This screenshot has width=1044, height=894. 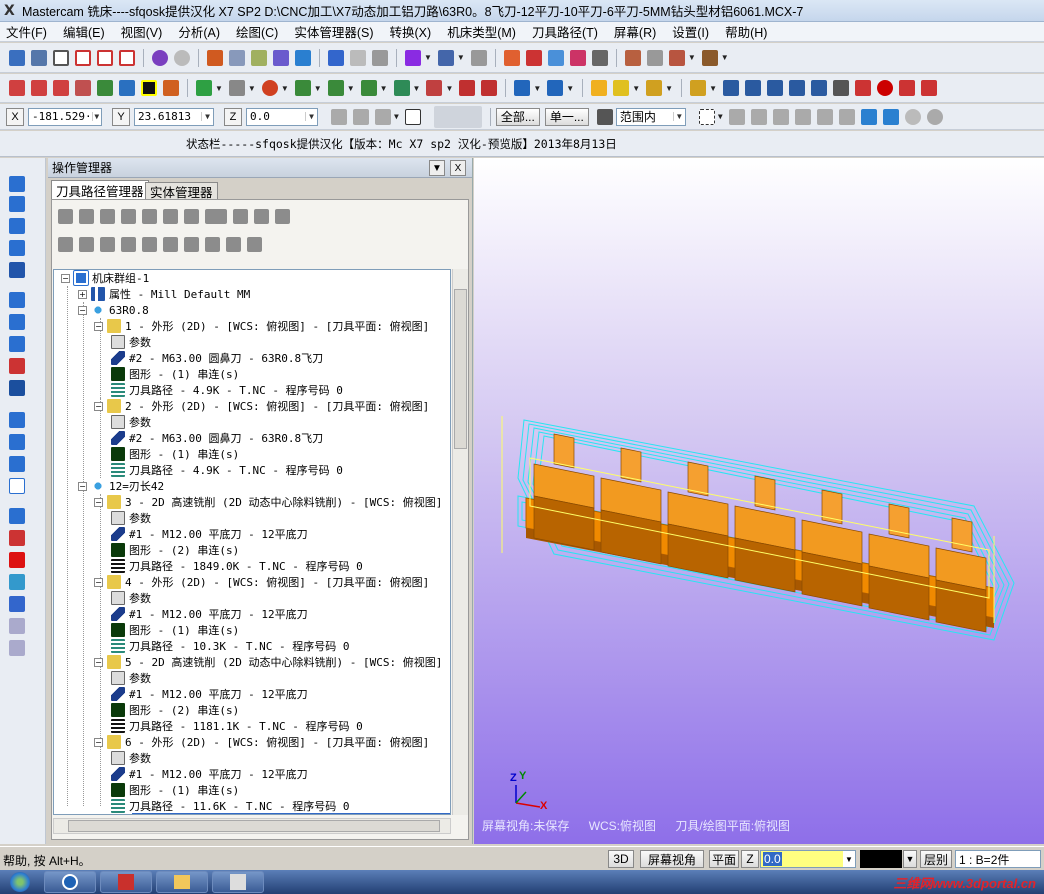 What do you see at coordinates (113, 310) in the screenshot?
I see `tree-tool-group-63r08: −63R0.8` at bounding box center [113, 310].